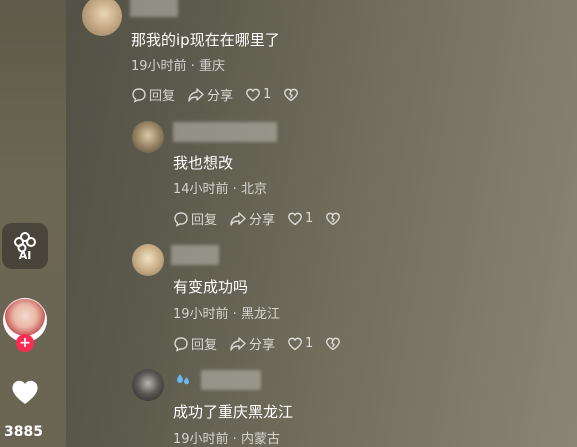 Image resolution: width=577 pixels, height=447 pixels. What do you see at coordinates (178, 66) in the screenshot?
I see `comment-meta: 19小时前 · 重庆` at bounding box center [178, 66].